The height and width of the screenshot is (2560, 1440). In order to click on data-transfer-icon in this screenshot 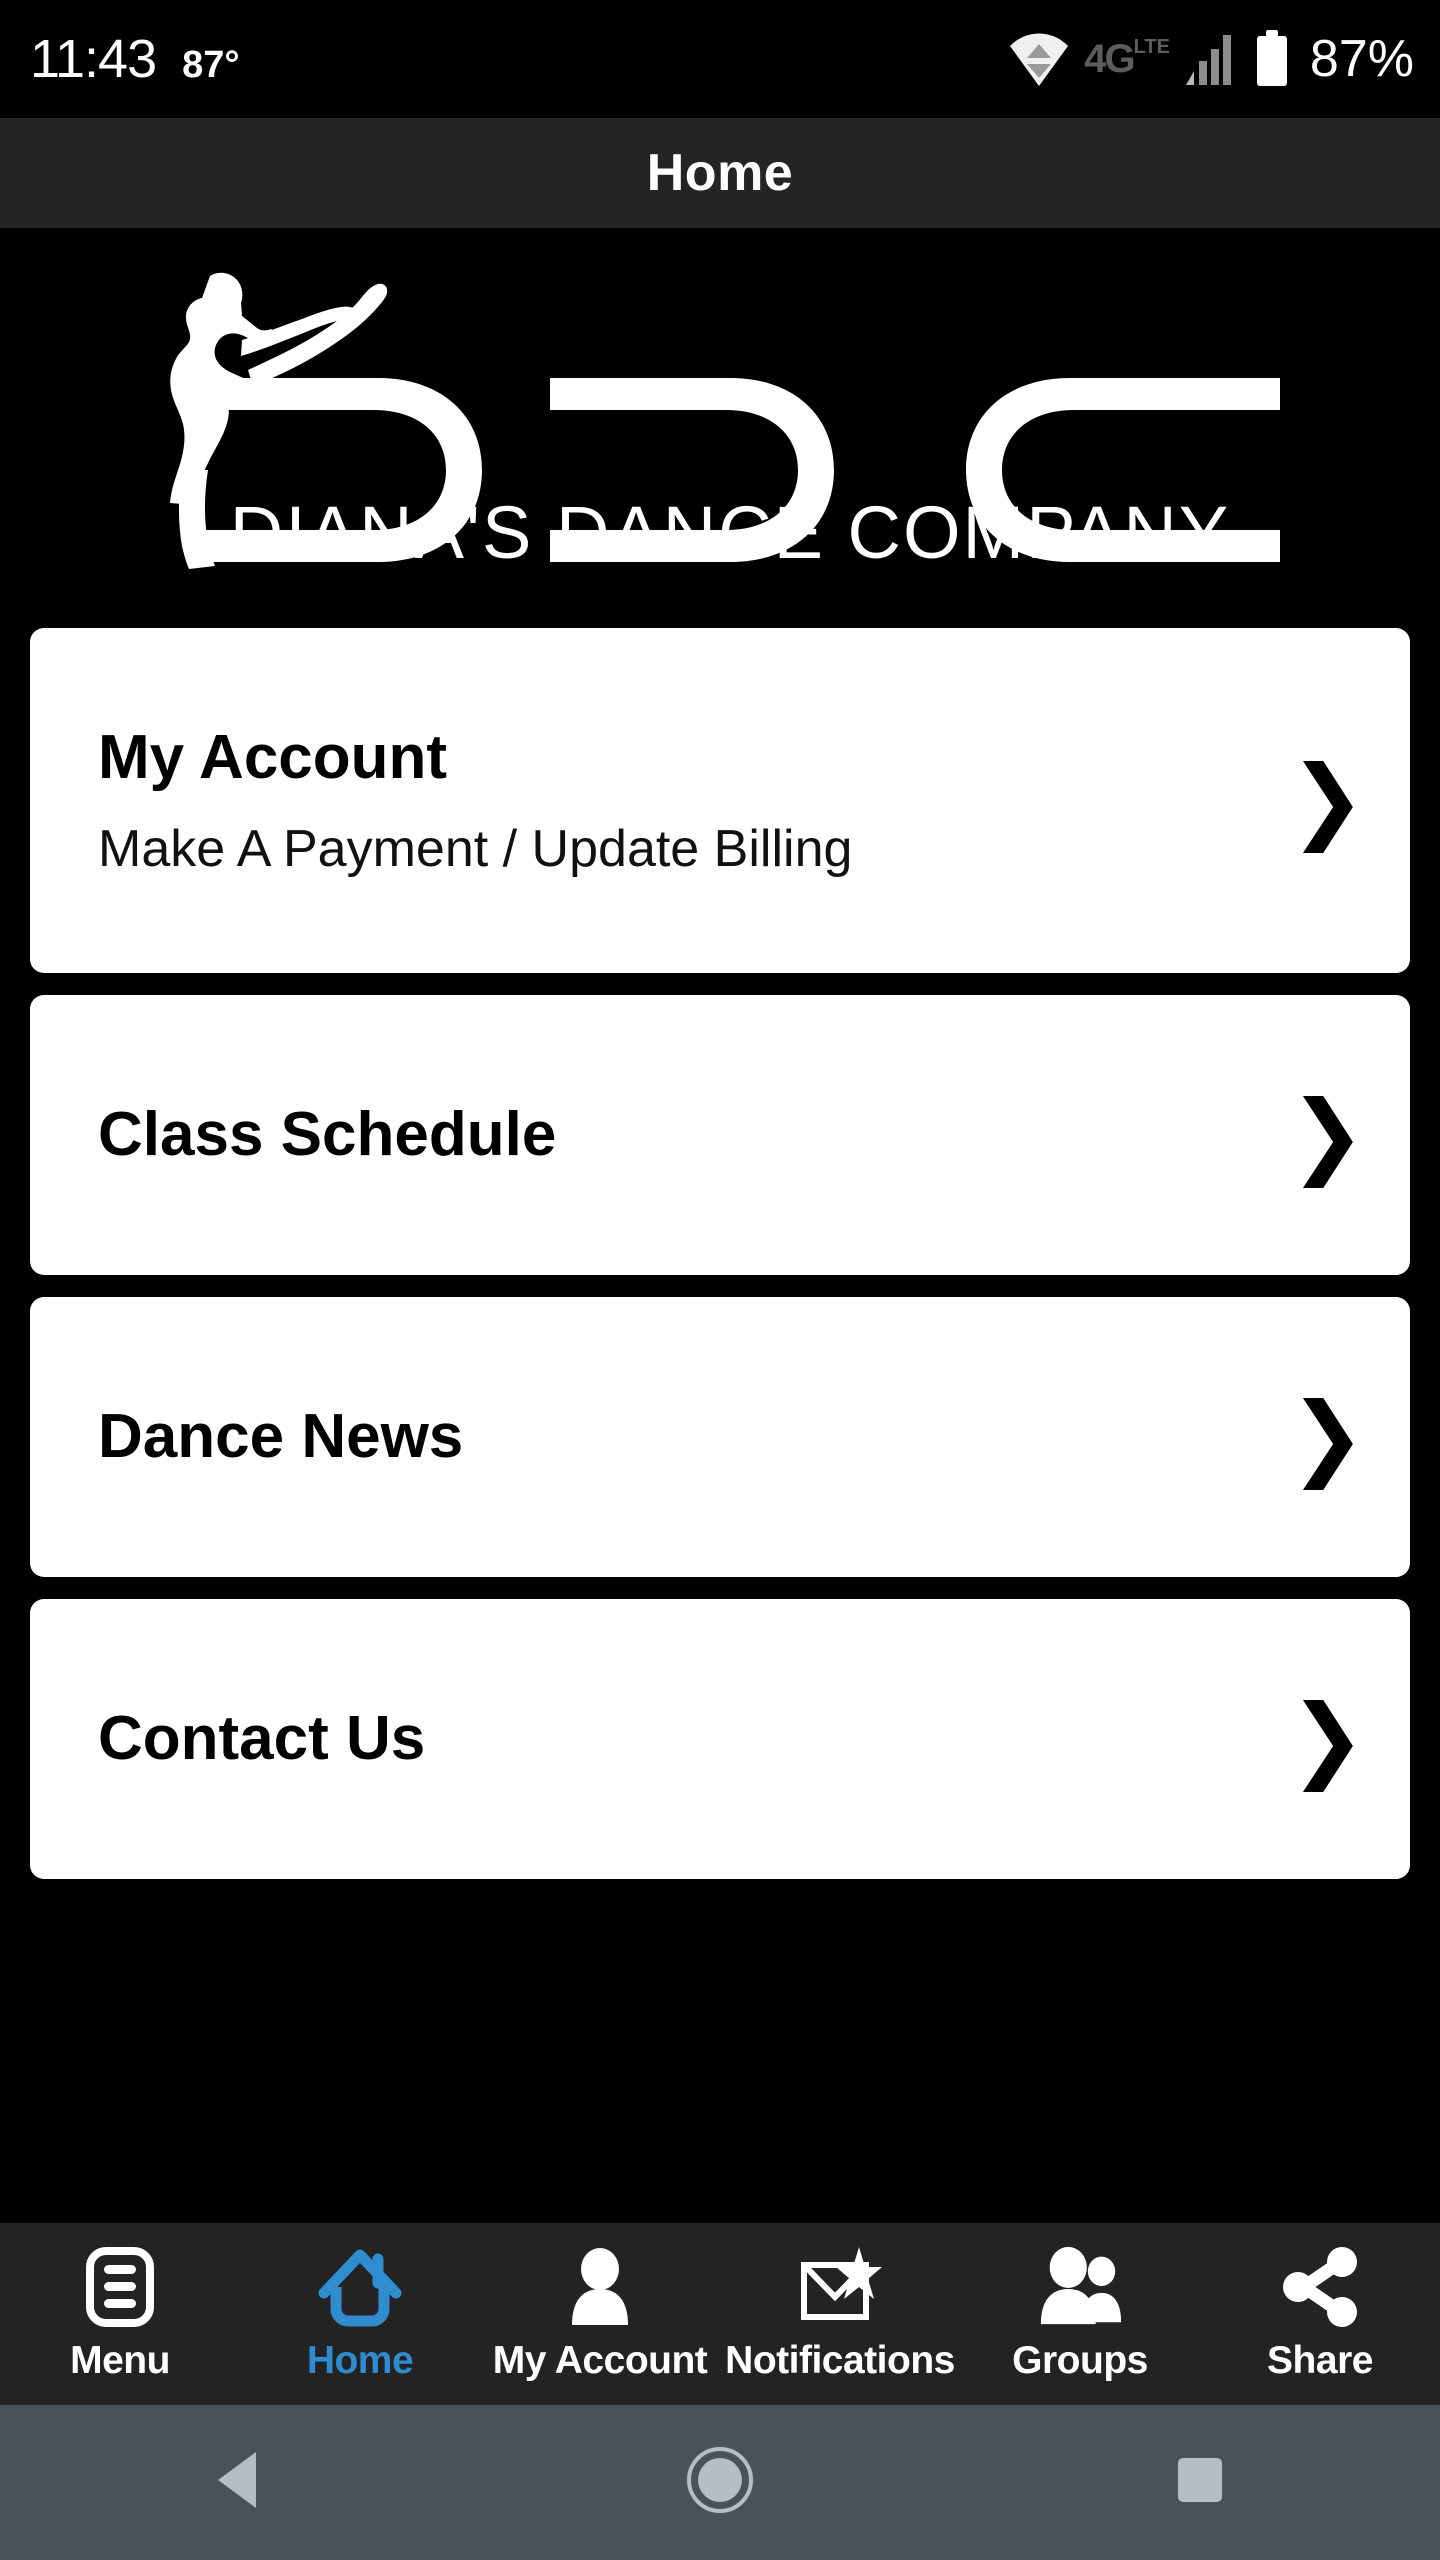, I will do `click(1039, 59)`.